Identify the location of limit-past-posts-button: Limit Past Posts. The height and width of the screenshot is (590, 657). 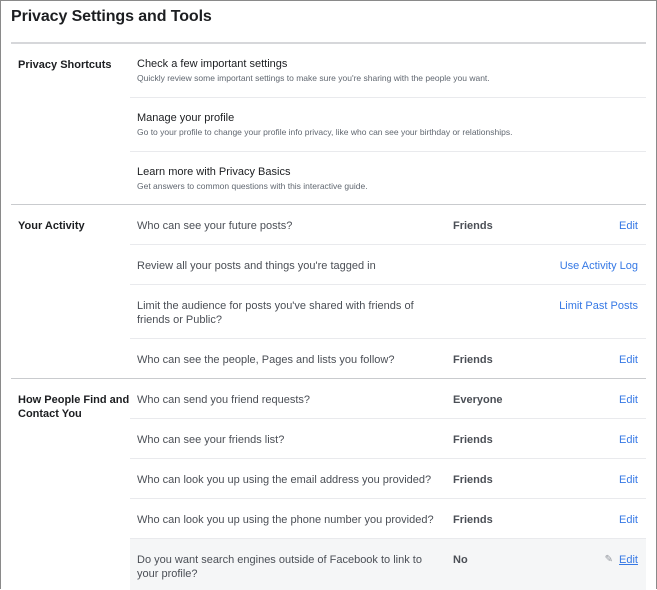
(599, 306).